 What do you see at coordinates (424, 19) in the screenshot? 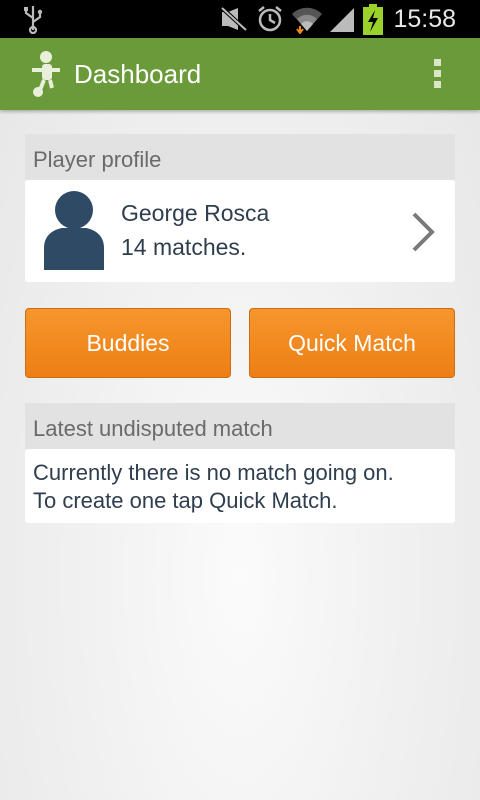
I see `clock: 15:58` at bounding box center [424, 19].